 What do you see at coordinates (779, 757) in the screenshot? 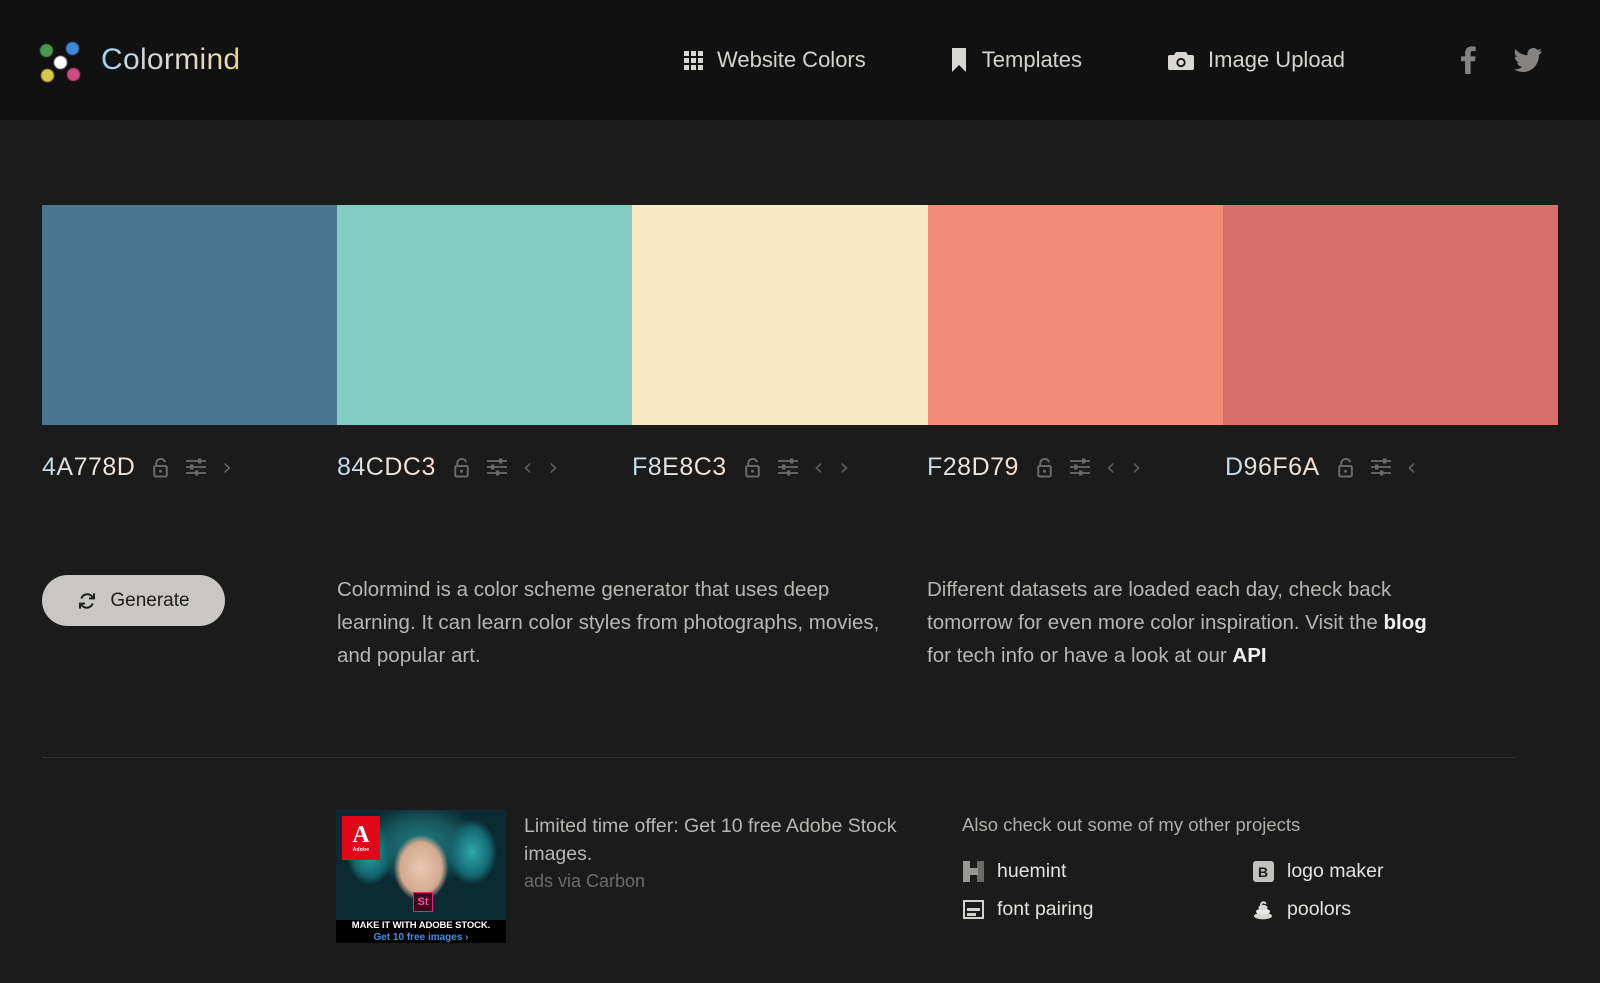
I see `footer-divider` at bounding box center [779, 757].